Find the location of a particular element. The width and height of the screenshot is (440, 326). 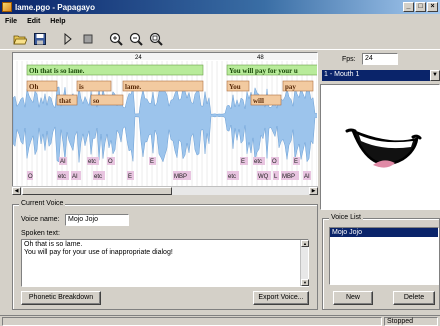

menu-bar: File Edit Help is located at coordinates (220, 21).